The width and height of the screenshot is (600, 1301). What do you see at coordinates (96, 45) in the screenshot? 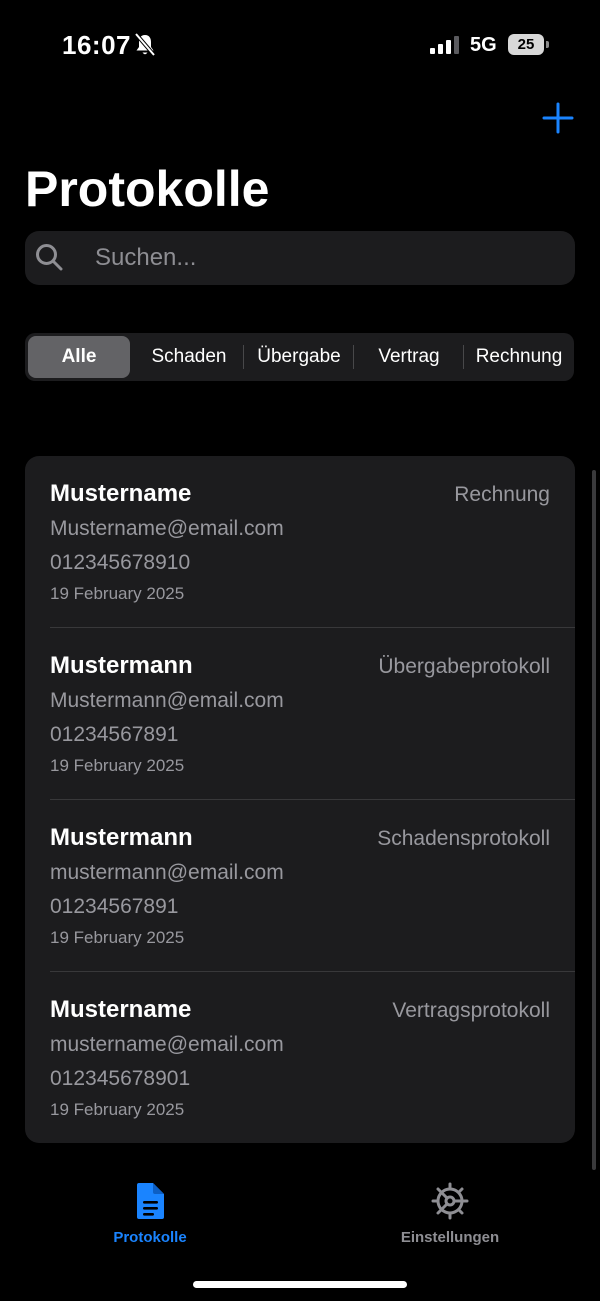
I see `status-time: 16:07` at bounding box center [96, 45].